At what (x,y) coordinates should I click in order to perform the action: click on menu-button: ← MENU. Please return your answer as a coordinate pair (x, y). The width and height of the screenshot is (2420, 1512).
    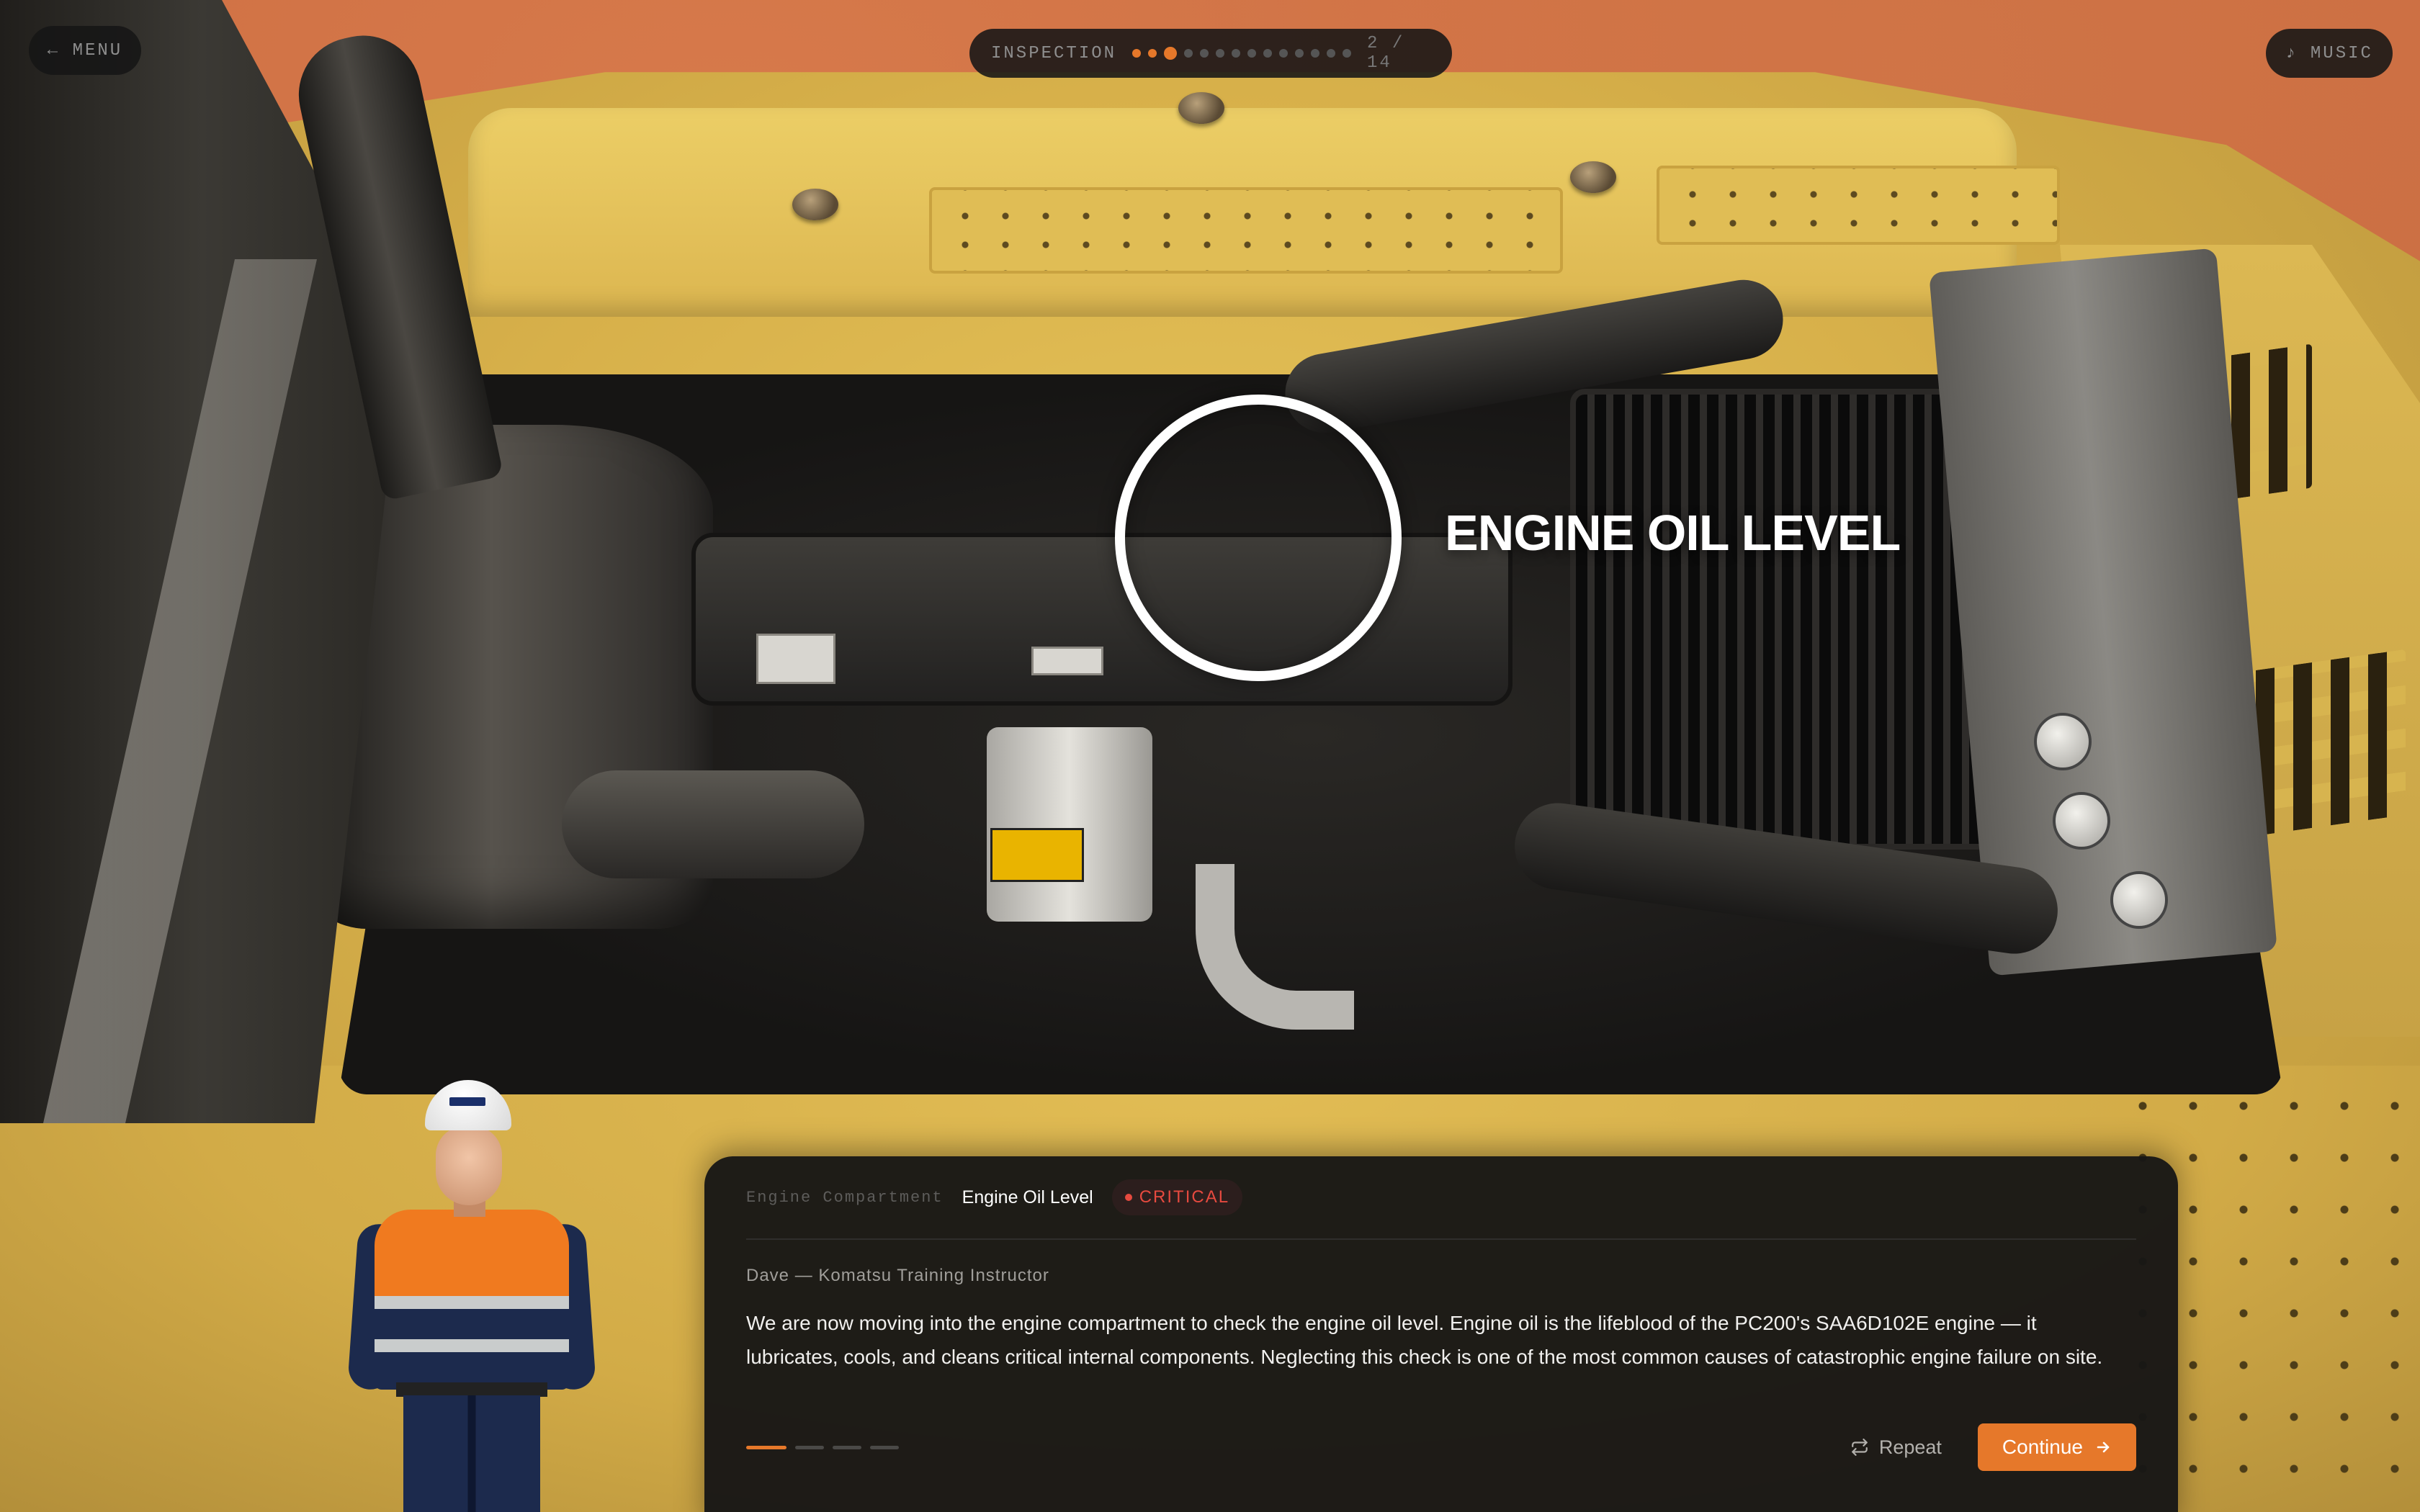
    Looking at the image, I should click on (85, 50).